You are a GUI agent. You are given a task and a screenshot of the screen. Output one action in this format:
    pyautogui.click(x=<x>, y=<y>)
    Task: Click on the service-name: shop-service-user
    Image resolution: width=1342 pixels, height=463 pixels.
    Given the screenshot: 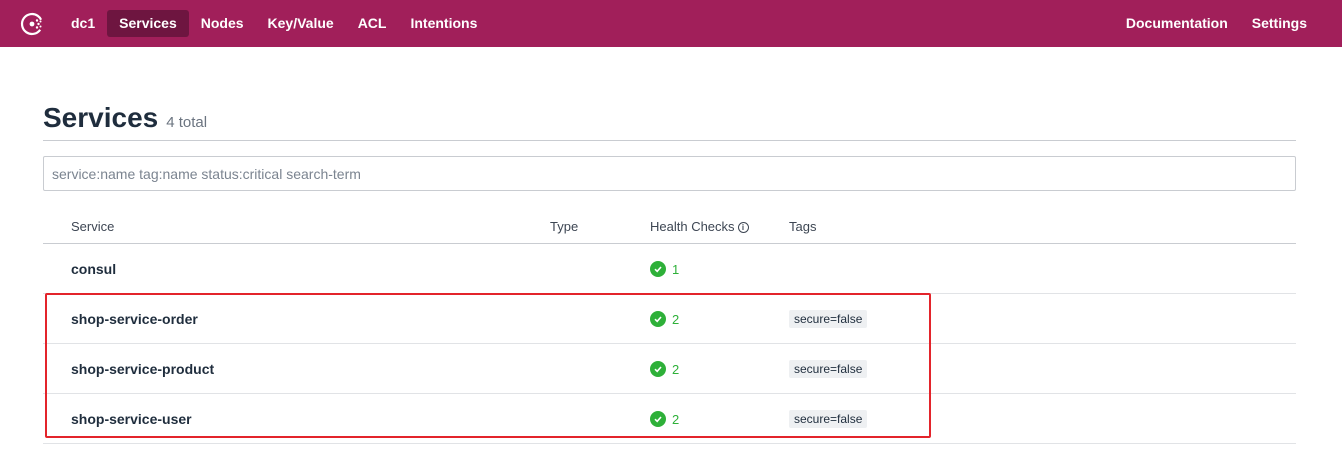 What is the action you would take?
    pyautogui.click(x=131, y=419)
    